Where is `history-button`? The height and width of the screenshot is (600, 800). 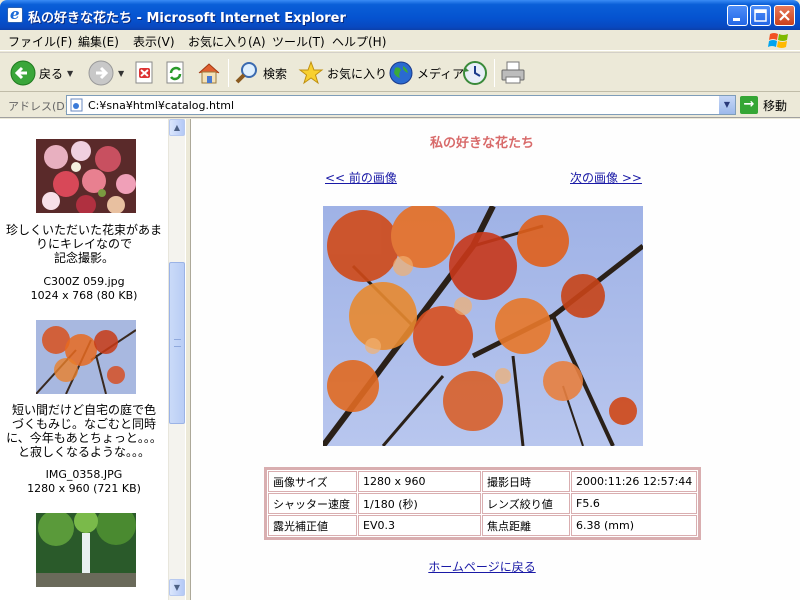 history-button is located at coordinates (475, 73).